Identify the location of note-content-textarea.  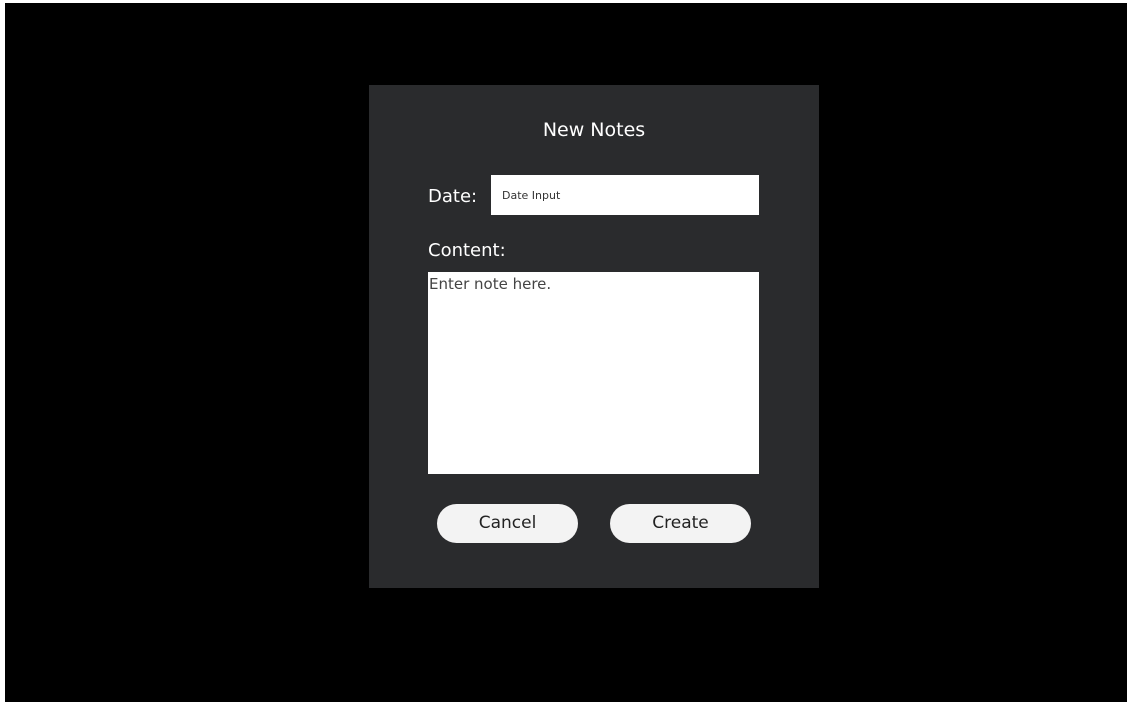
(593, 373).